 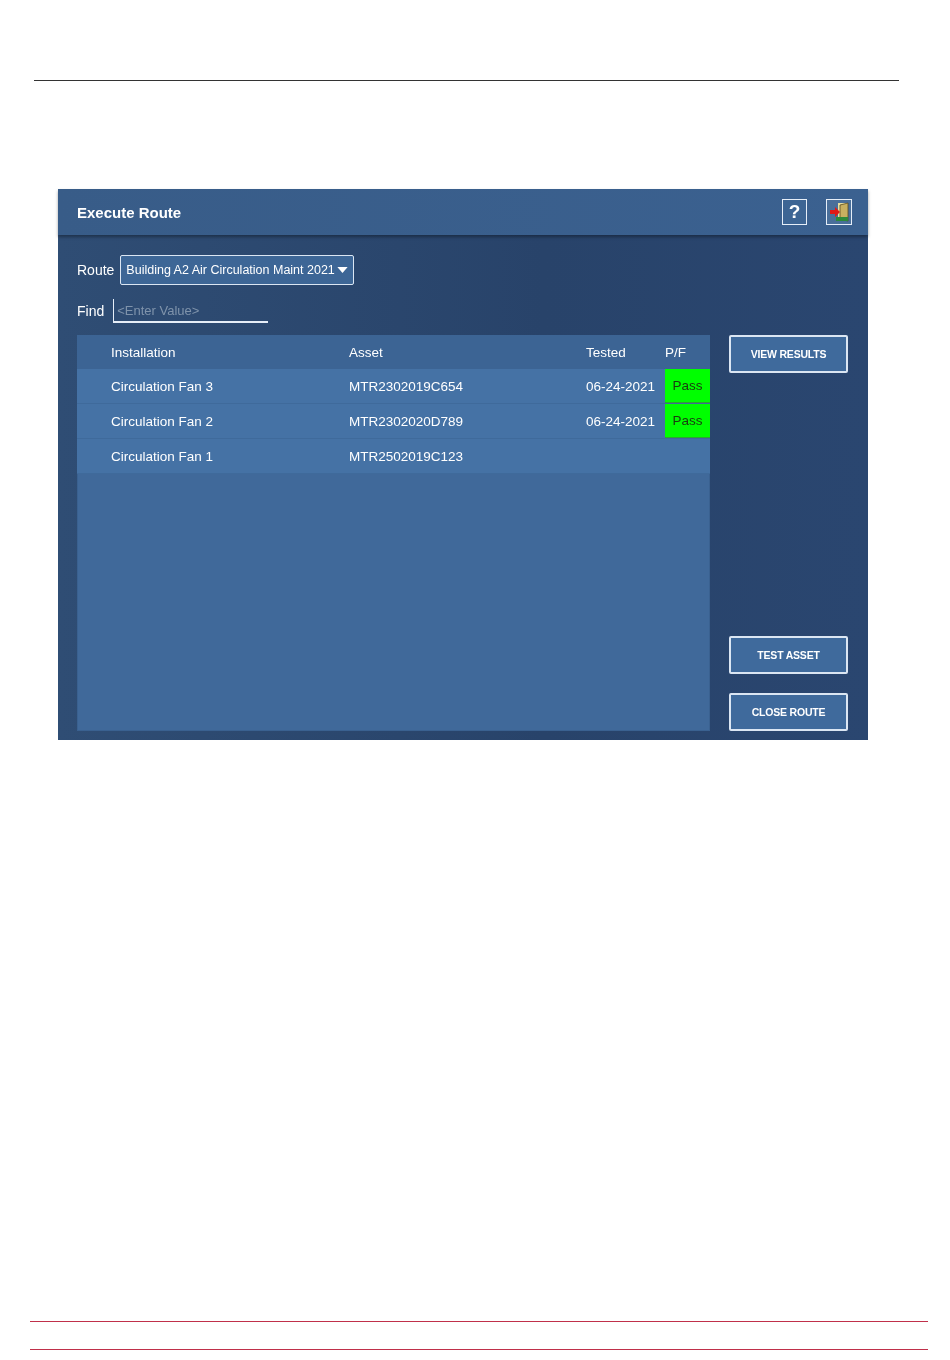 What do you see at coordinates (163, 456) in the screenshot?
I see `installation-cell-text: Circulation Fan 1` at bounding box center [163, 456].